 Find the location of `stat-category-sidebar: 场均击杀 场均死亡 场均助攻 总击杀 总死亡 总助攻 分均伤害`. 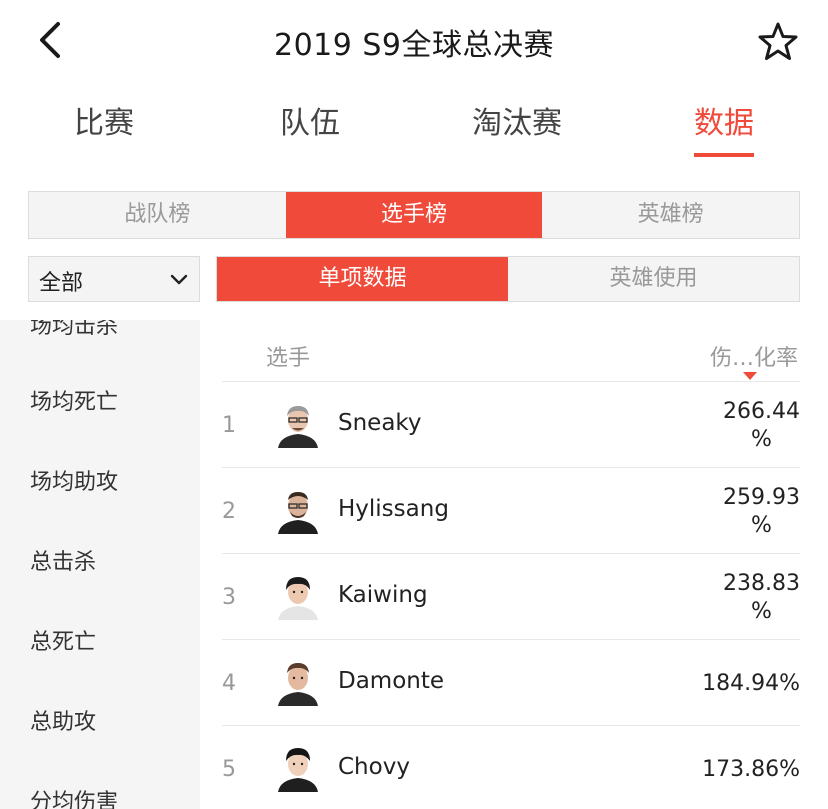

stat-category-sidebar: 场均击杀 场均死亡 场均助攻 总击杀 总死亡 总助攻 分均伤害 is located at coordinates (100, 564).